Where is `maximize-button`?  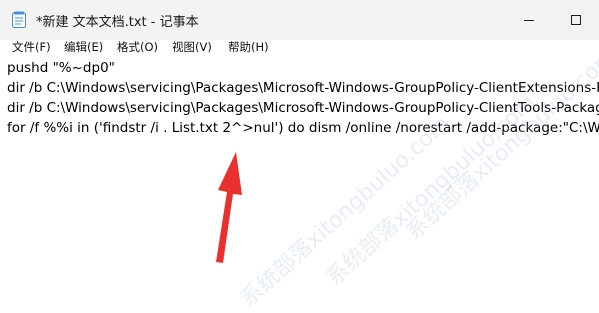
maximize-button is located at coordinates (576, 20).